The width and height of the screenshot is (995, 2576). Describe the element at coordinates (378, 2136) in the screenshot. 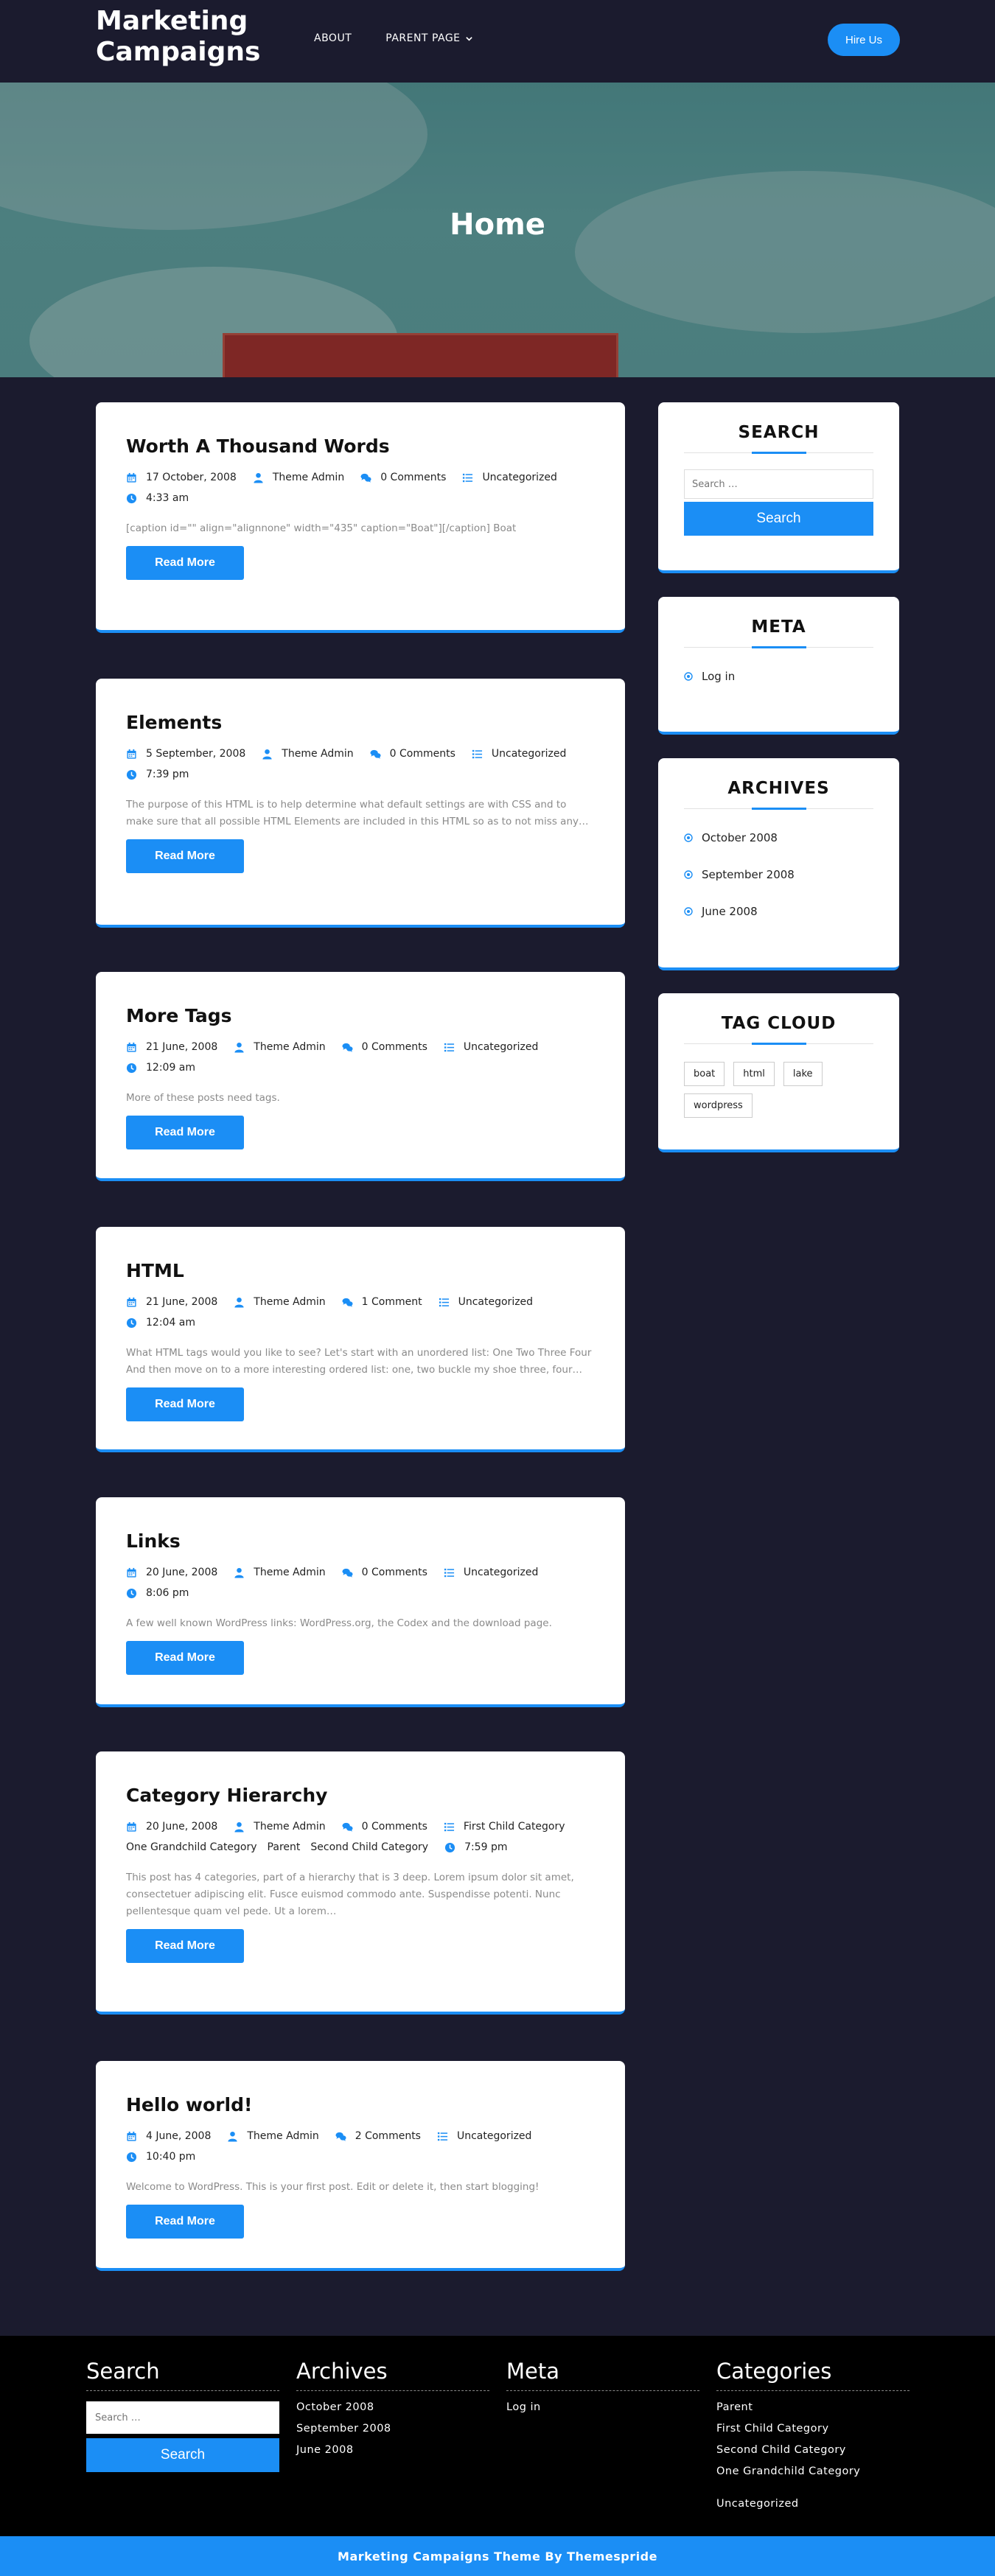

I see `post-comments: 2 Comments` at that location.